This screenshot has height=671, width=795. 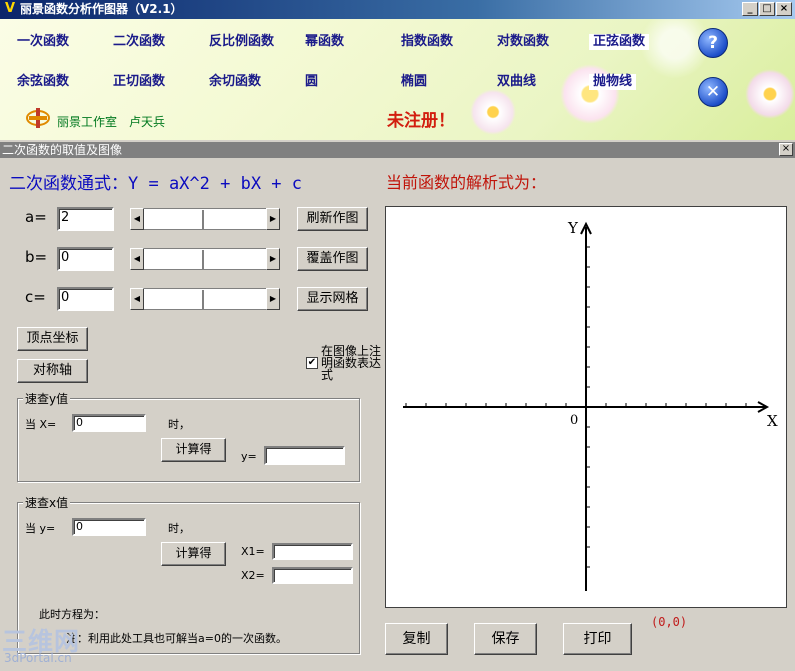 I want to click on refresh-plot-button: 刷新作图, so click(x=332, y=219).